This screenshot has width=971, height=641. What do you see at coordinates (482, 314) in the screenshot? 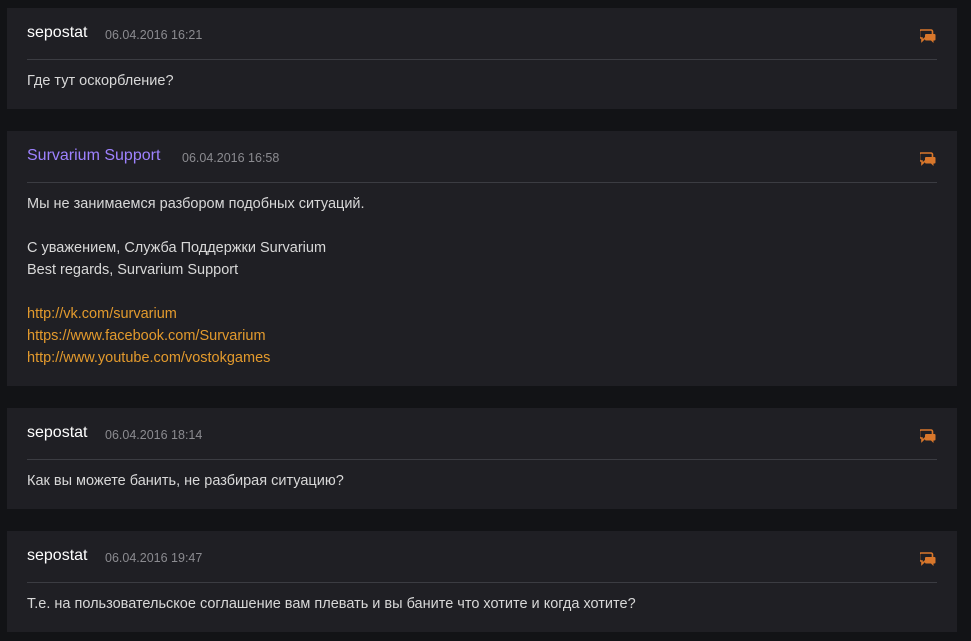
I see `vk-link: http://vk.com/survarium` at bounding box center [482, 314].